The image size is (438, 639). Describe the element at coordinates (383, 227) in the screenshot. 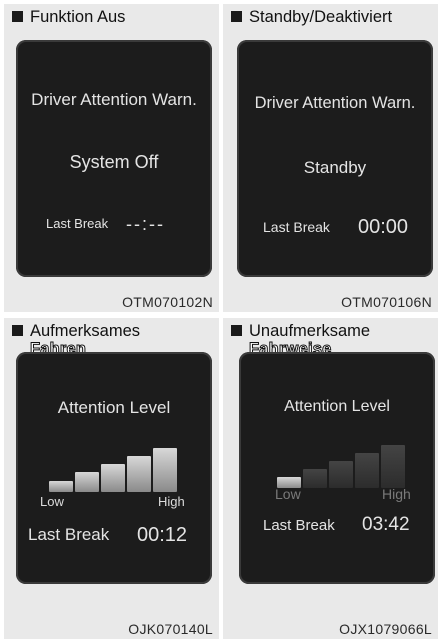

I see `last-break-value: 00:00` at that location.